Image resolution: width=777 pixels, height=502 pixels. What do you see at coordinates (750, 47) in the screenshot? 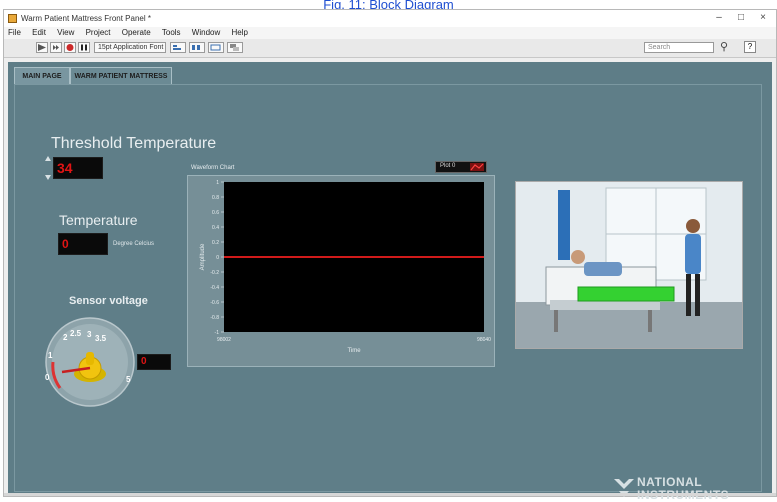
I see `help-button: ?` at bounding box center [750, 47].